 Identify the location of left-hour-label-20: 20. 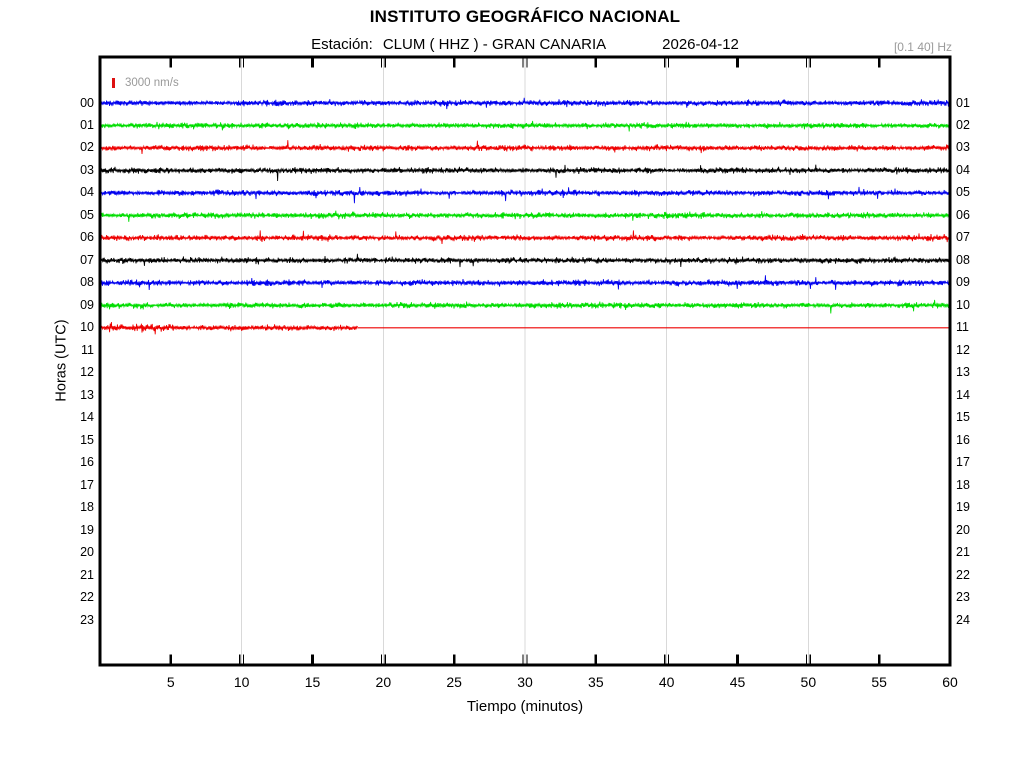
(87, 552).